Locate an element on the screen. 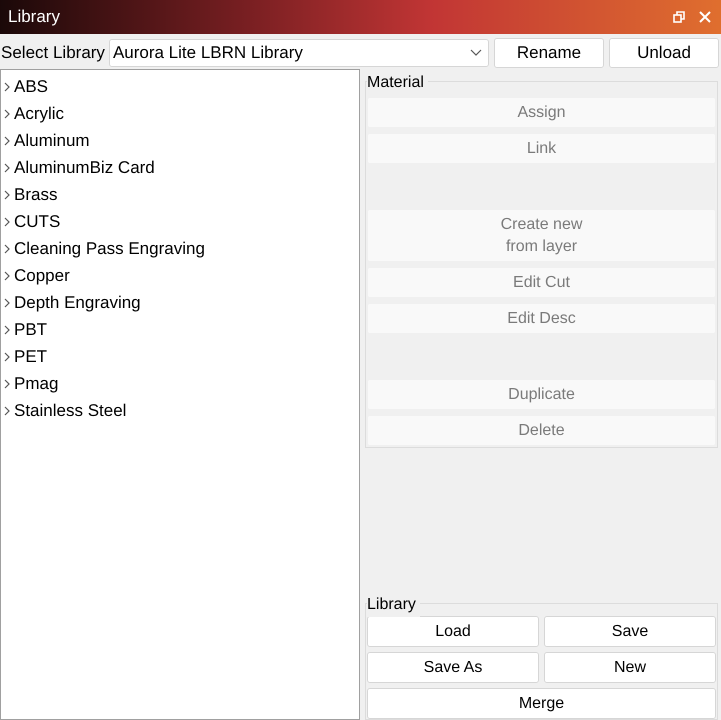  tree-item: CUTS is located at coordinates (180, 221).